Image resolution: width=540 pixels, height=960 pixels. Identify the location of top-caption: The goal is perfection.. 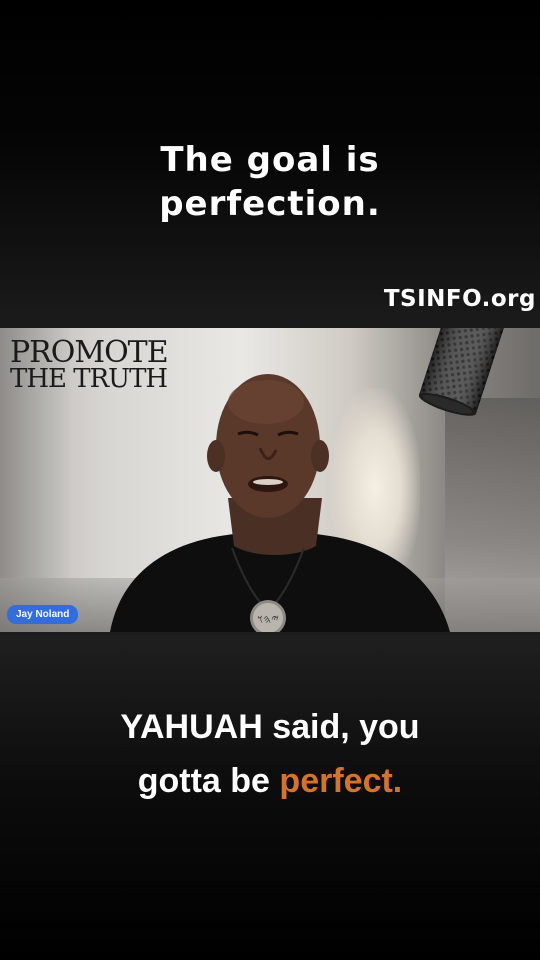
(270, 182).